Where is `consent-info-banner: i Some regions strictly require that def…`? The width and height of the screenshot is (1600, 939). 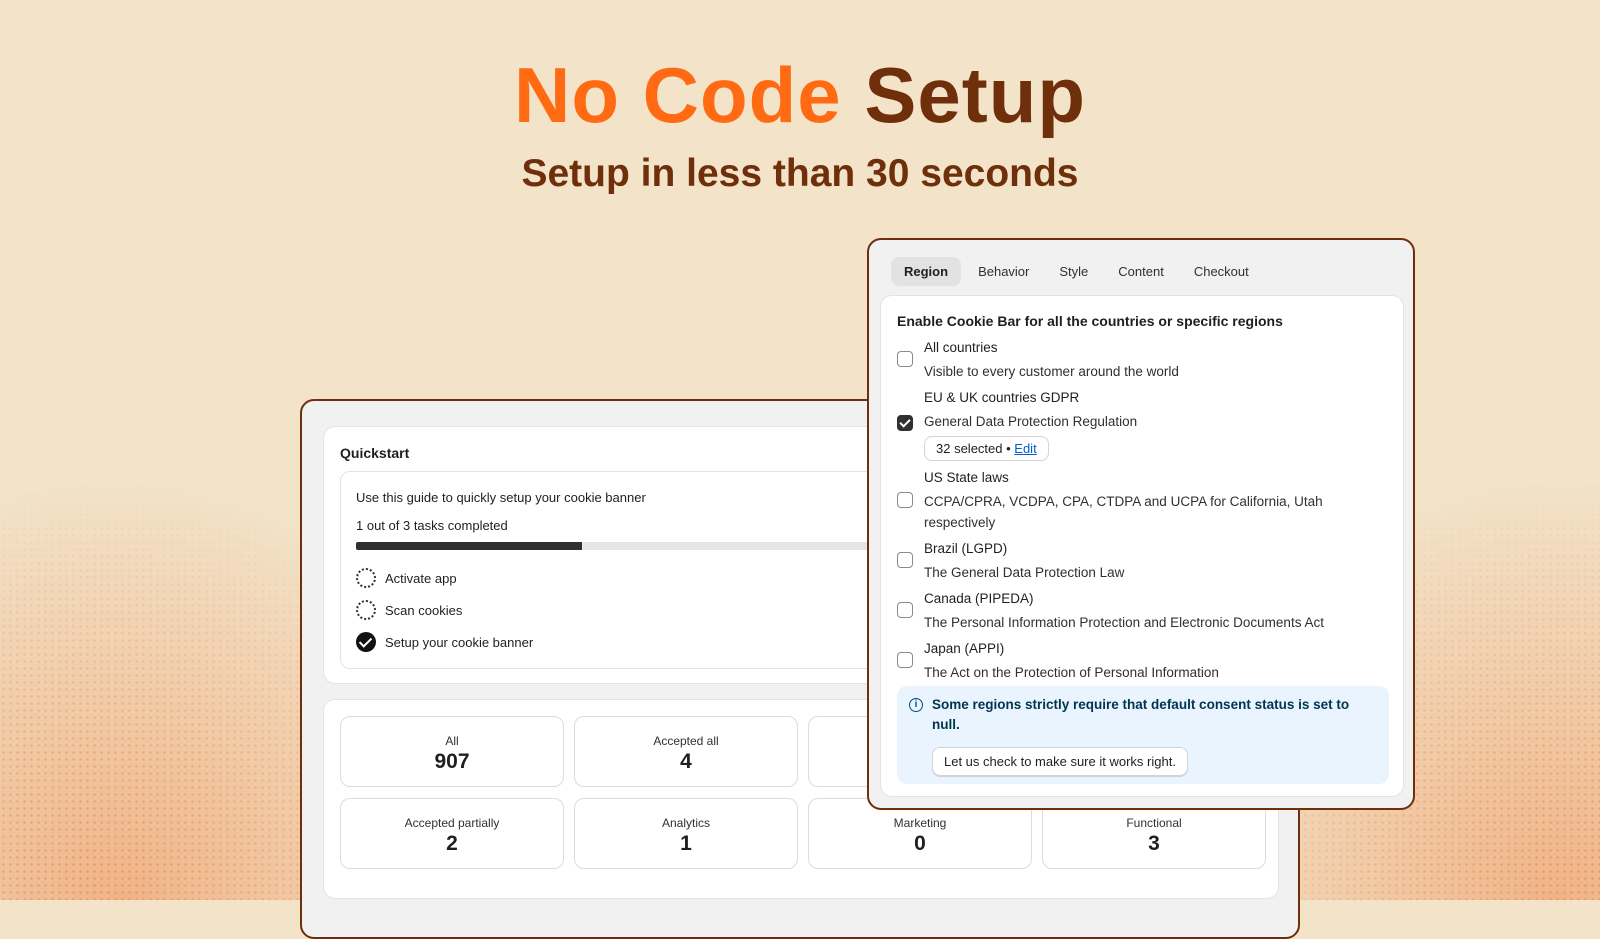
consent-info-banner: i Some regions strictly require that def… is located at coordinates (1143, 735).